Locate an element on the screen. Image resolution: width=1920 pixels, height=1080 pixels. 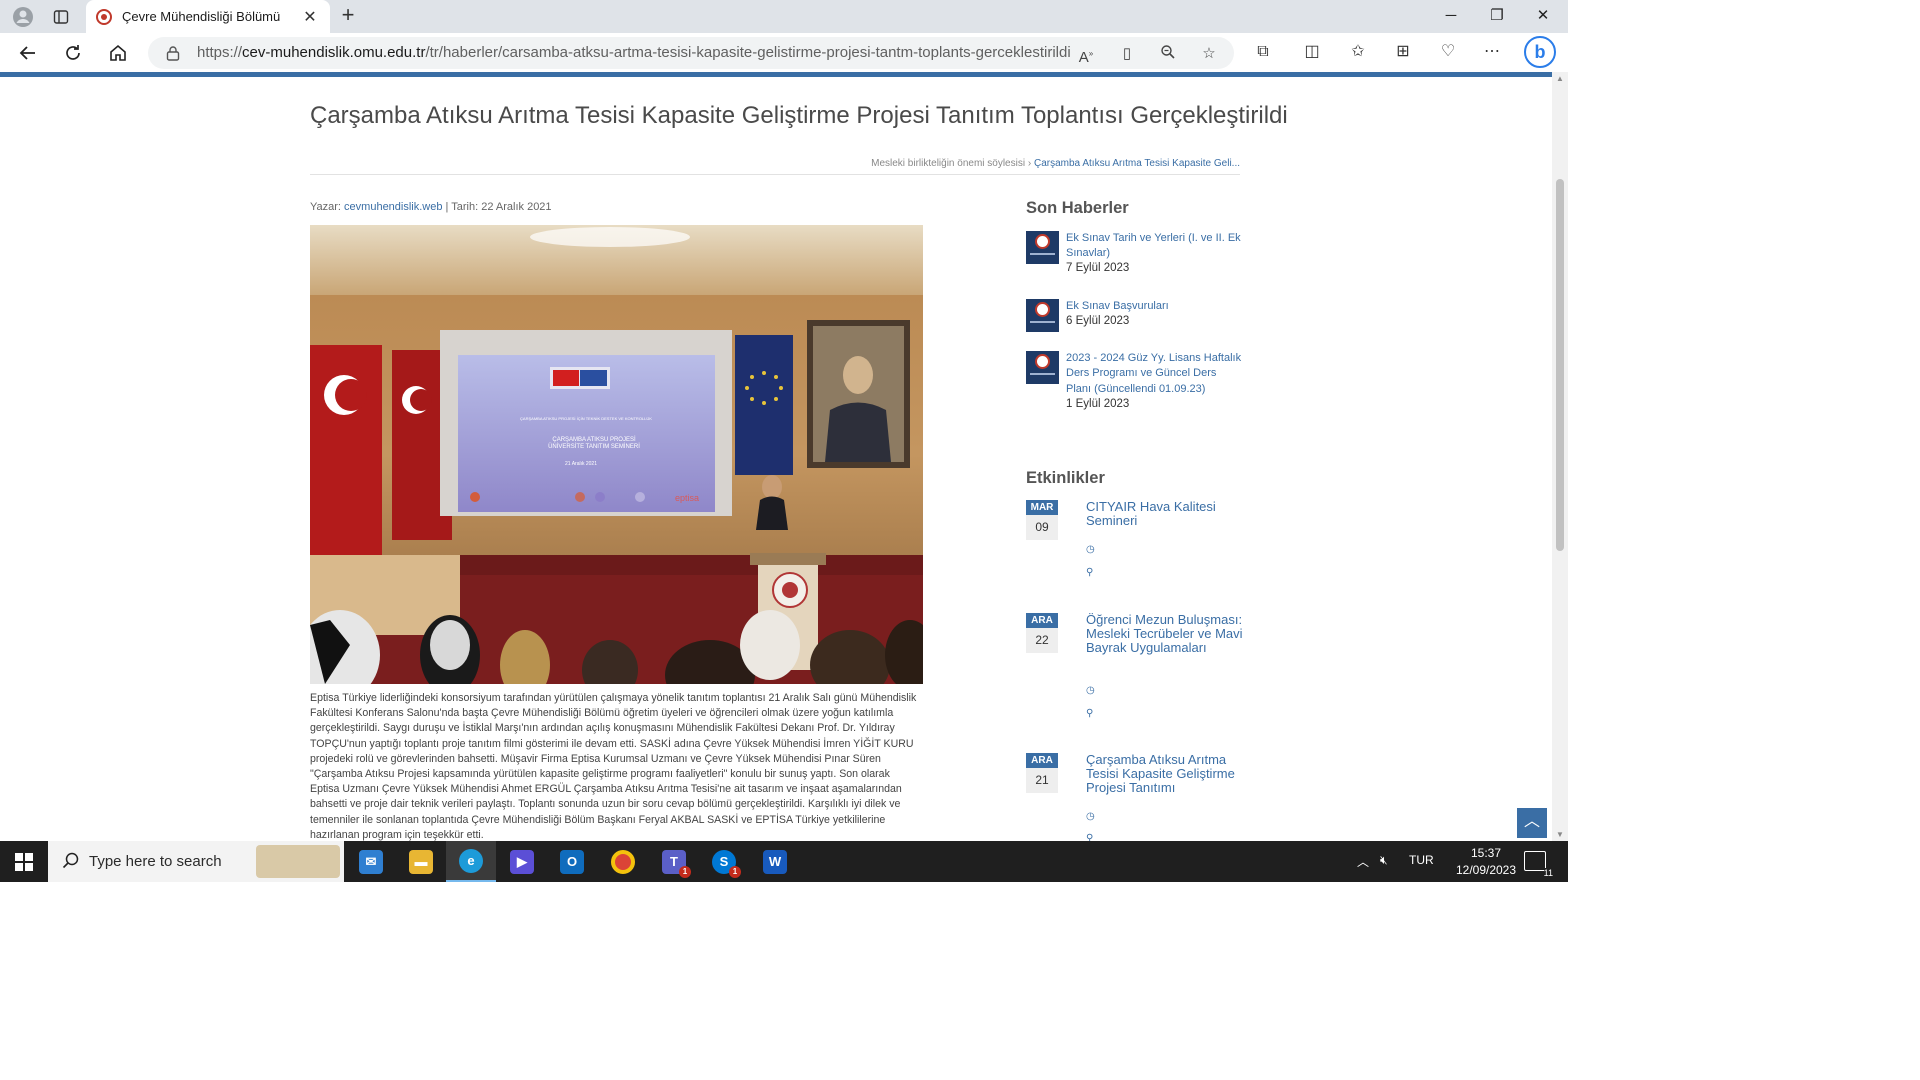
bing-icon: b is located at coordinates (1540, 52).